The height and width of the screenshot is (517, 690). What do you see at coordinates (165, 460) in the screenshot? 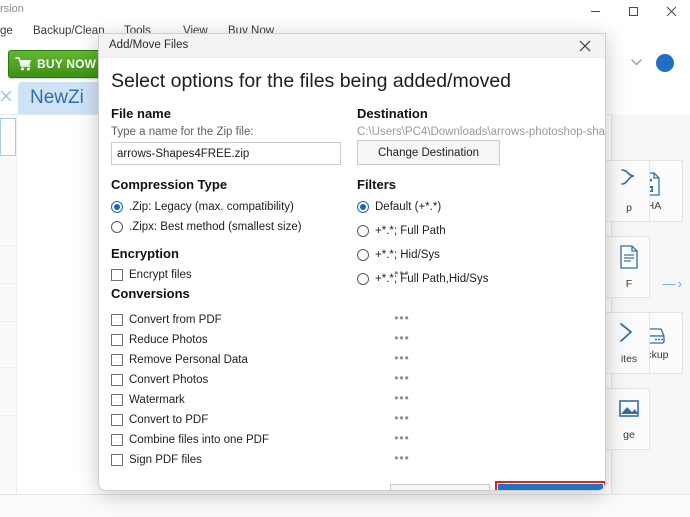
I see `checkbox-sign-pdf-files-label: Sign PDF files` at bounding box center [165, 460].